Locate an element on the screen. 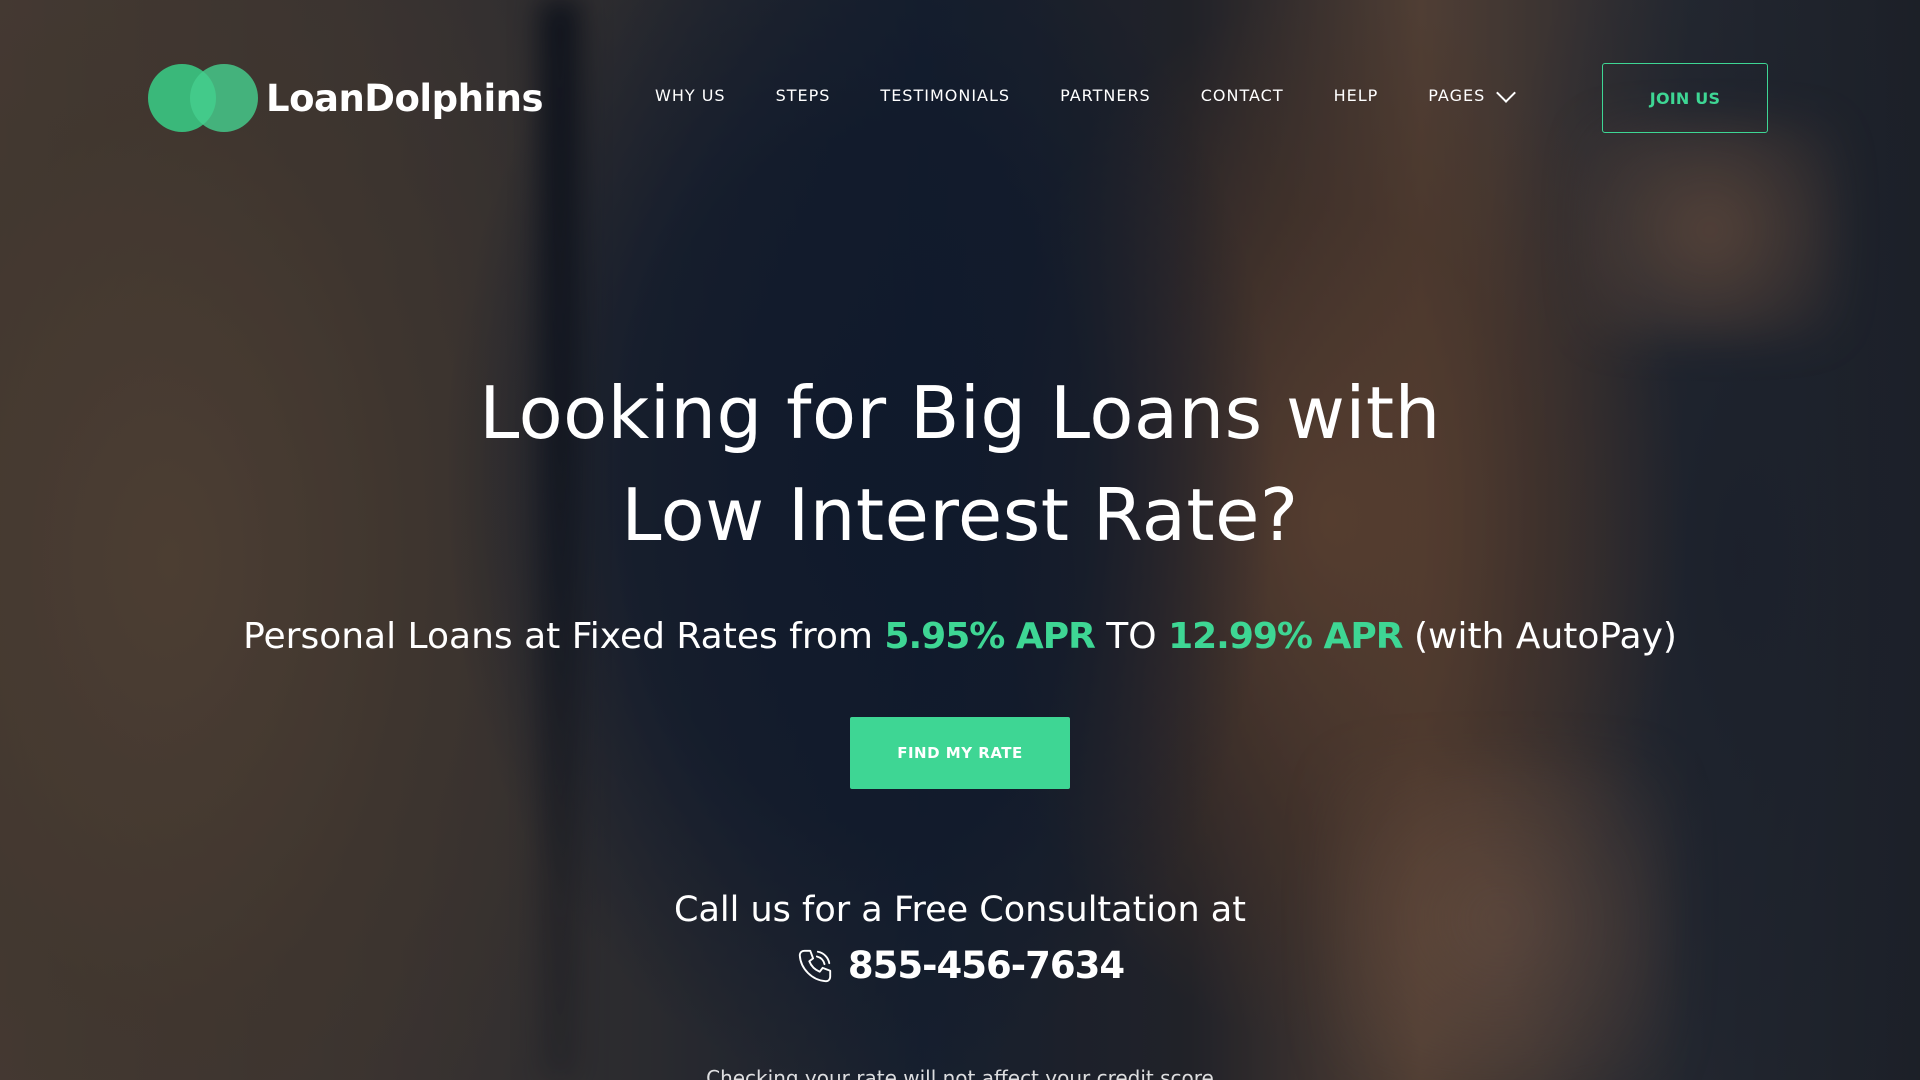 Image resolution: width=1920 pixels, height=1080 pixels. nav-item-steps: STEPS is located at coordinates (803, 95).